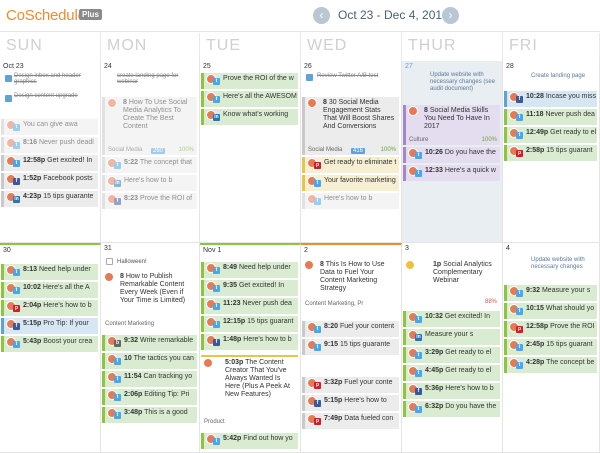  I want to click on social-post-card: t 10:02 Here's all the A, so click(49, 290).